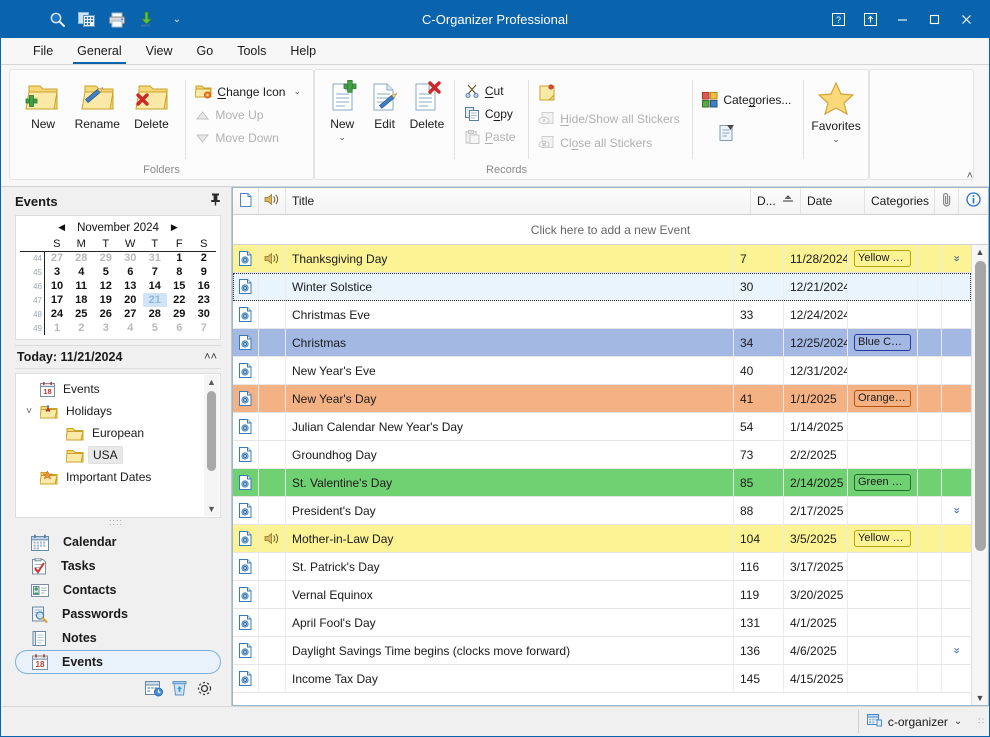 This screenshot has width=990, height=737. What do you see at coordinates (272, 201) in the screenshot?
I see `column-header-sound` at bounding box center [272, 201].